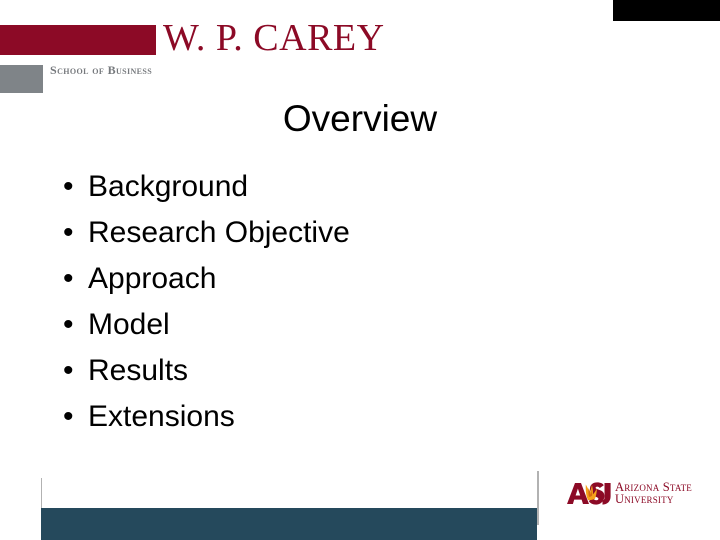 This screenshot has height=540, width=720. What do you see at coordinates (335, 371) in the screenshot?
I see `list-item: • Results` at bounding box center [335, 371].